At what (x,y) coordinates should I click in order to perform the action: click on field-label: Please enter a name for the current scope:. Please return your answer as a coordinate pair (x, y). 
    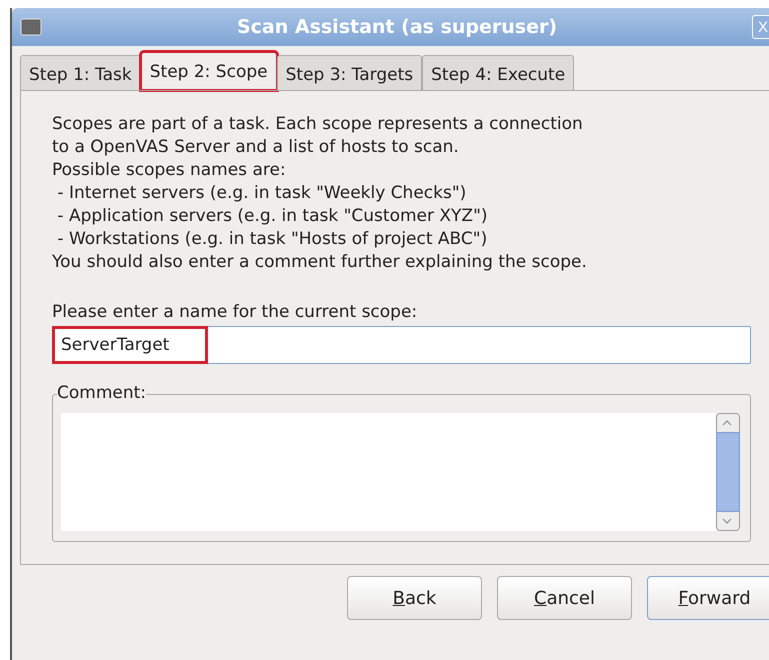
    Looking at the image, I should click on (235, 312).